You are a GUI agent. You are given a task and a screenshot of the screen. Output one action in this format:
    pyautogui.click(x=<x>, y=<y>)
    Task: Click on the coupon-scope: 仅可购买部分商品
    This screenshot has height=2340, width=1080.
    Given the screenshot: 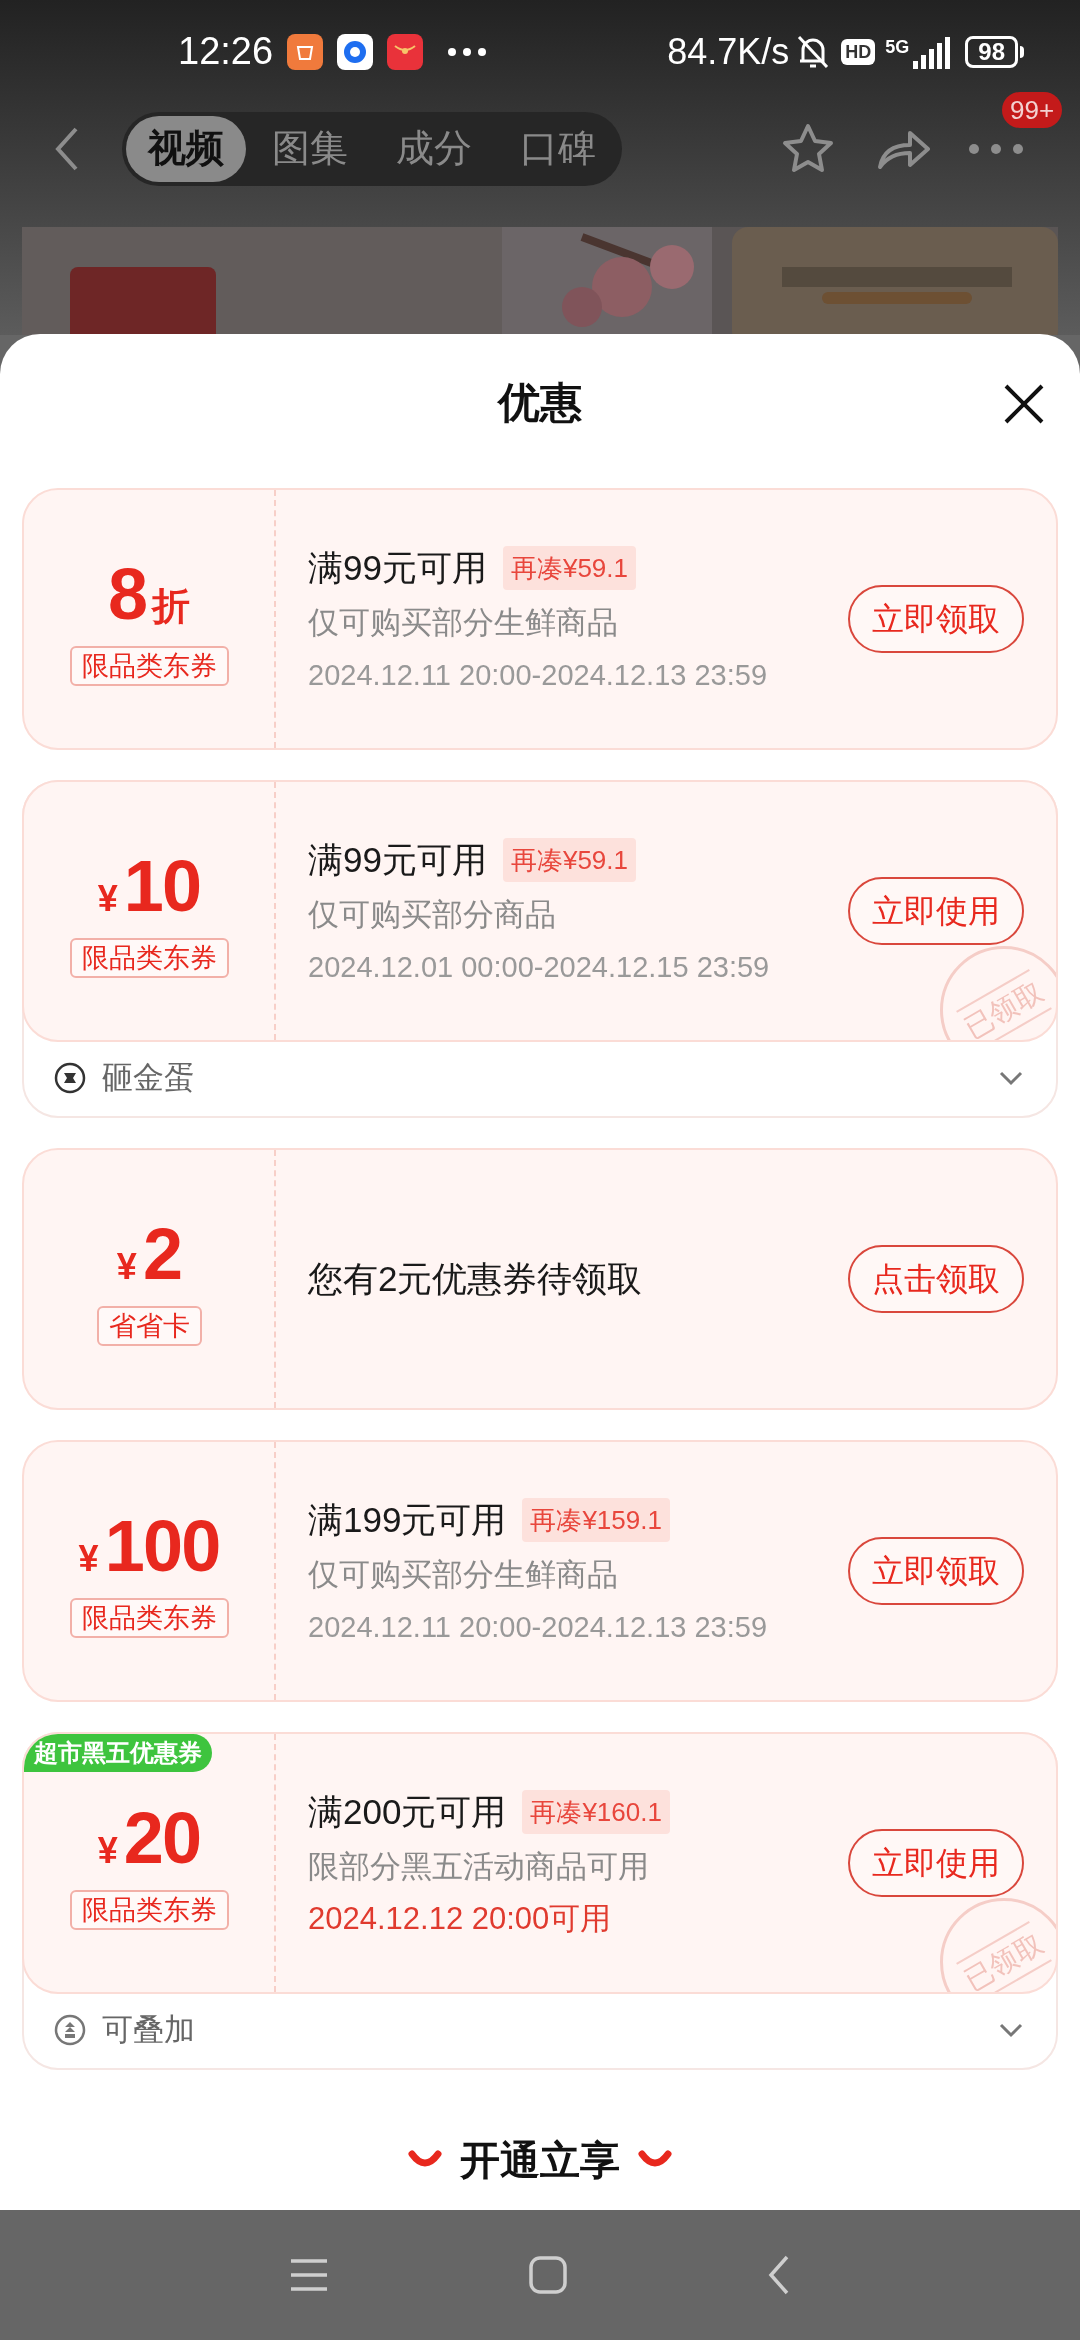 What is the action you would take?
    pyautogui.click(x=432, y=915)
    